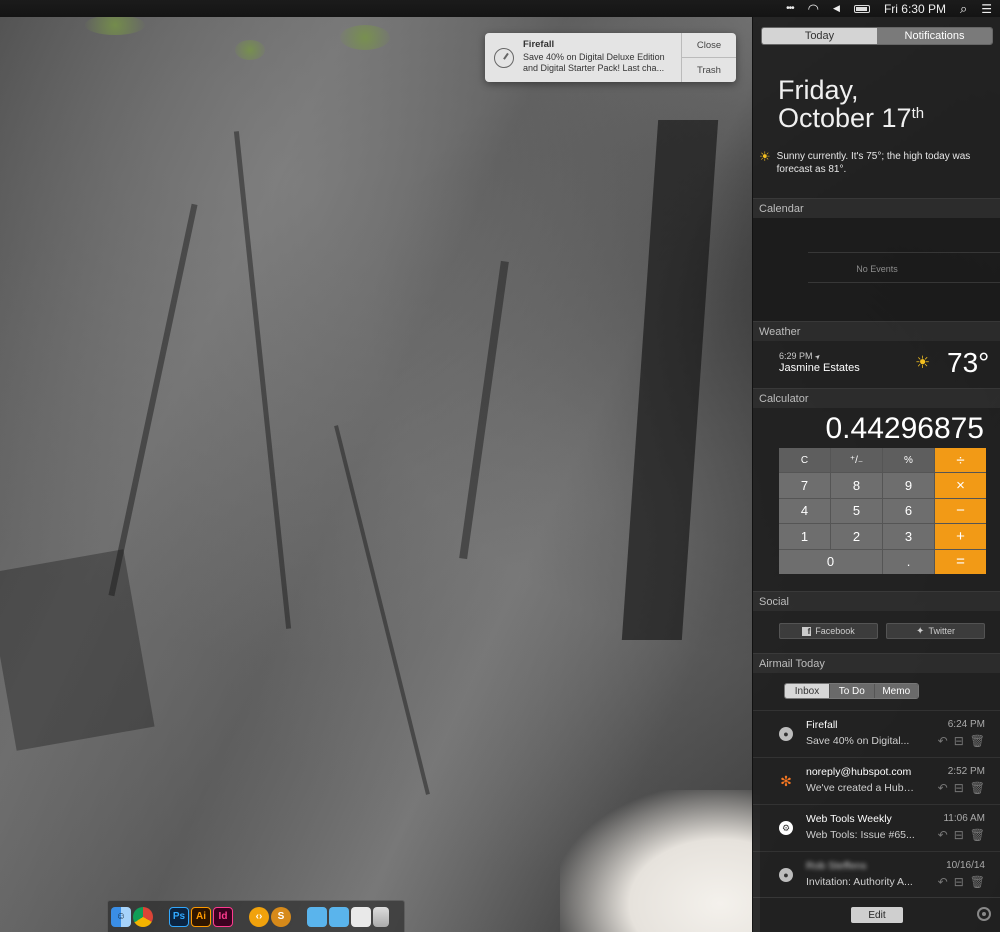  I want to click on app-icon, so click(504, 57).